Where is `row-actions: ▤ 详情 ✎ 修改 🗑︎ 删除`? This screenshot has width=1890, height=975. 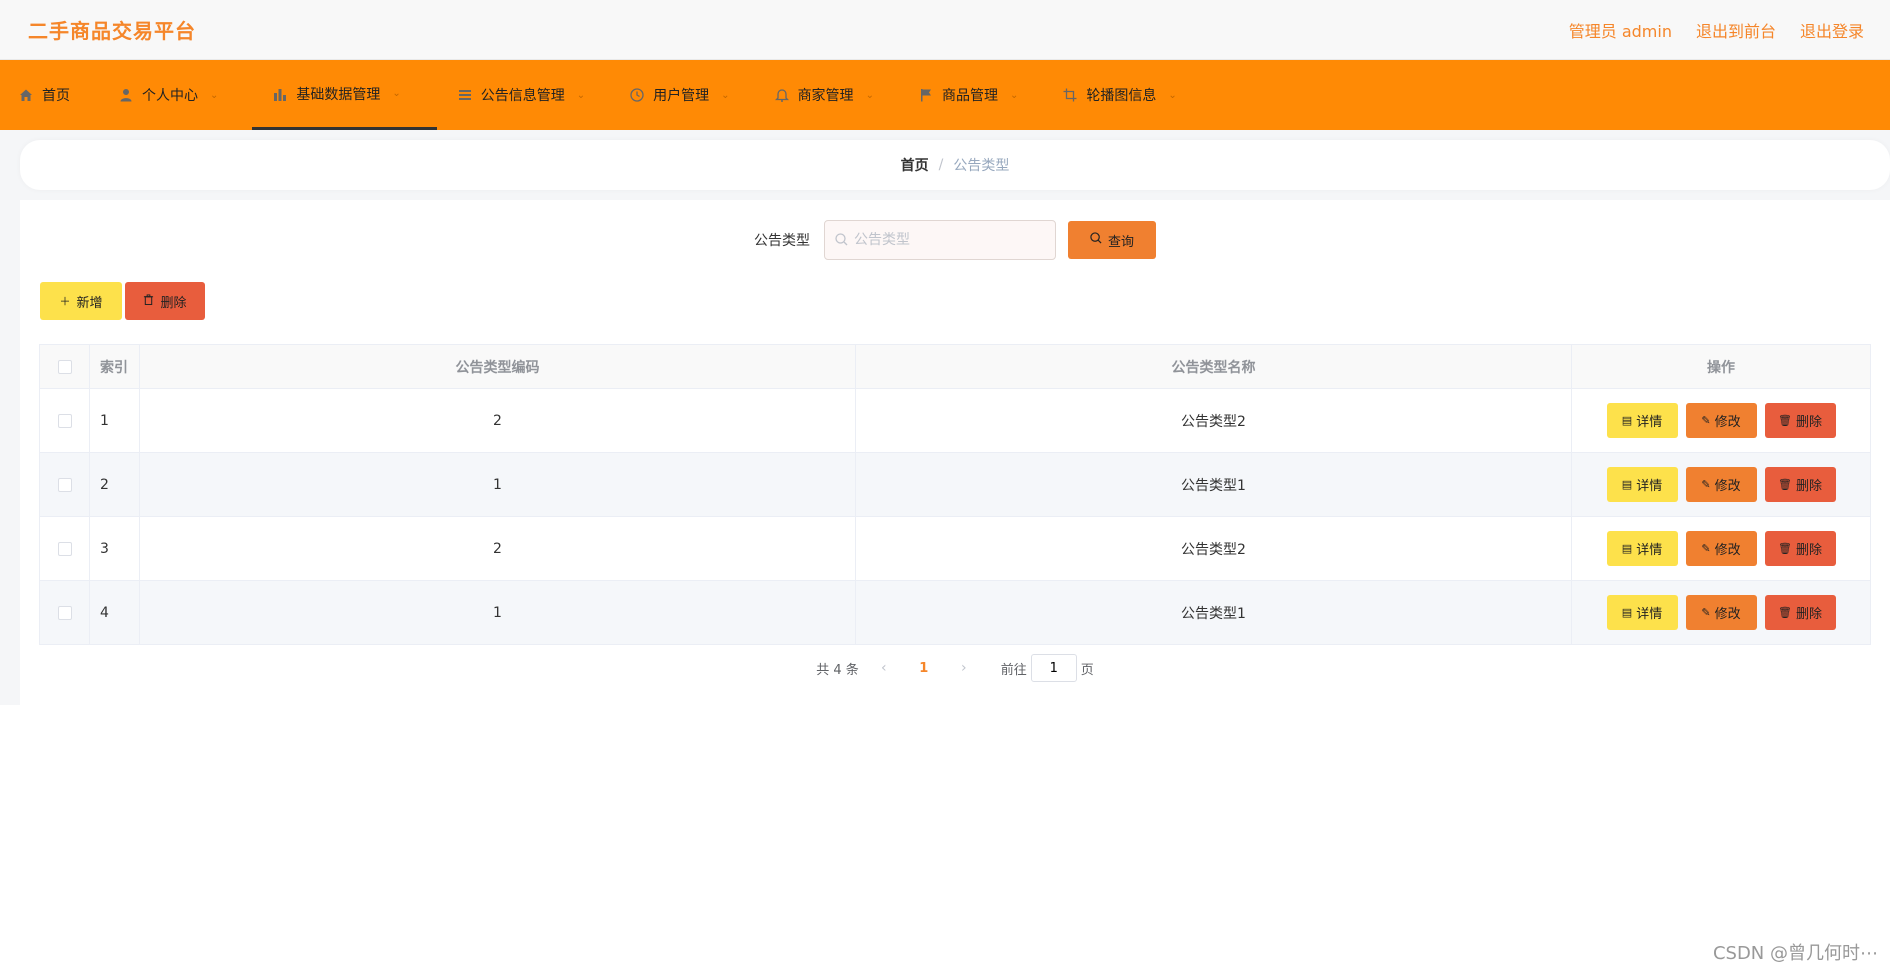
row-actions: ▤ 详情 ✎ 修改 🗑︎ 删除 is located at coordinates (1721, 612).